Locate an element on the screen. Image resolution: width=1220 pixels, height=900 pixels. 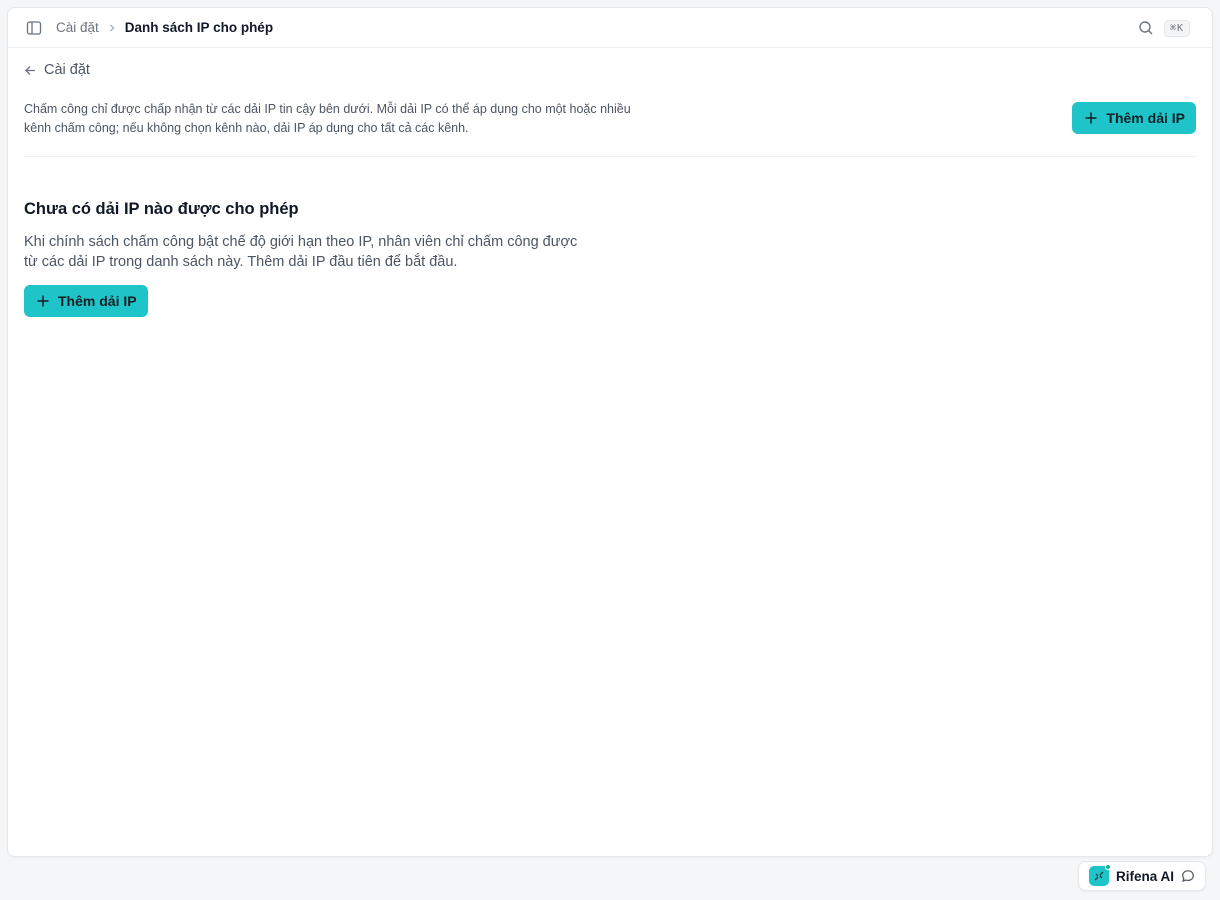
add-ip-range-button-label: Thêm dải IP is located at coordinates (1145, 117).